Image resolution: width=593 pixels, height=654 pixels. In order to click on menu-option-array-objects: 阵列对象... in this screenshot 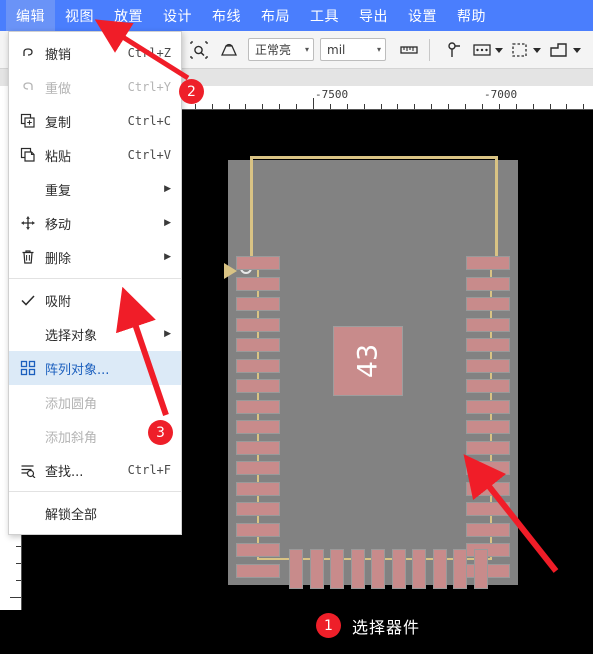, I will do `click(95, 368)`.